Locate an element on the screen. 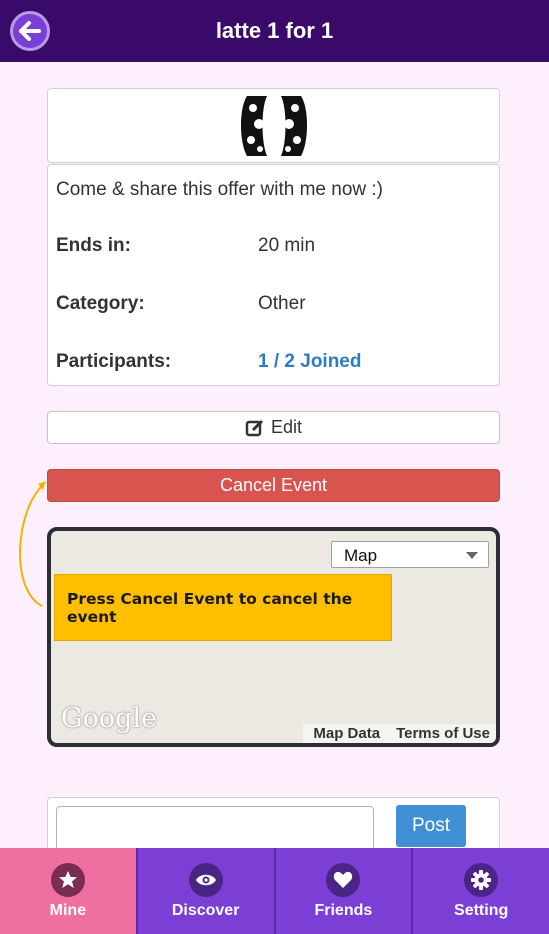  map-type-value: Map is located at coordinates (361, 555).